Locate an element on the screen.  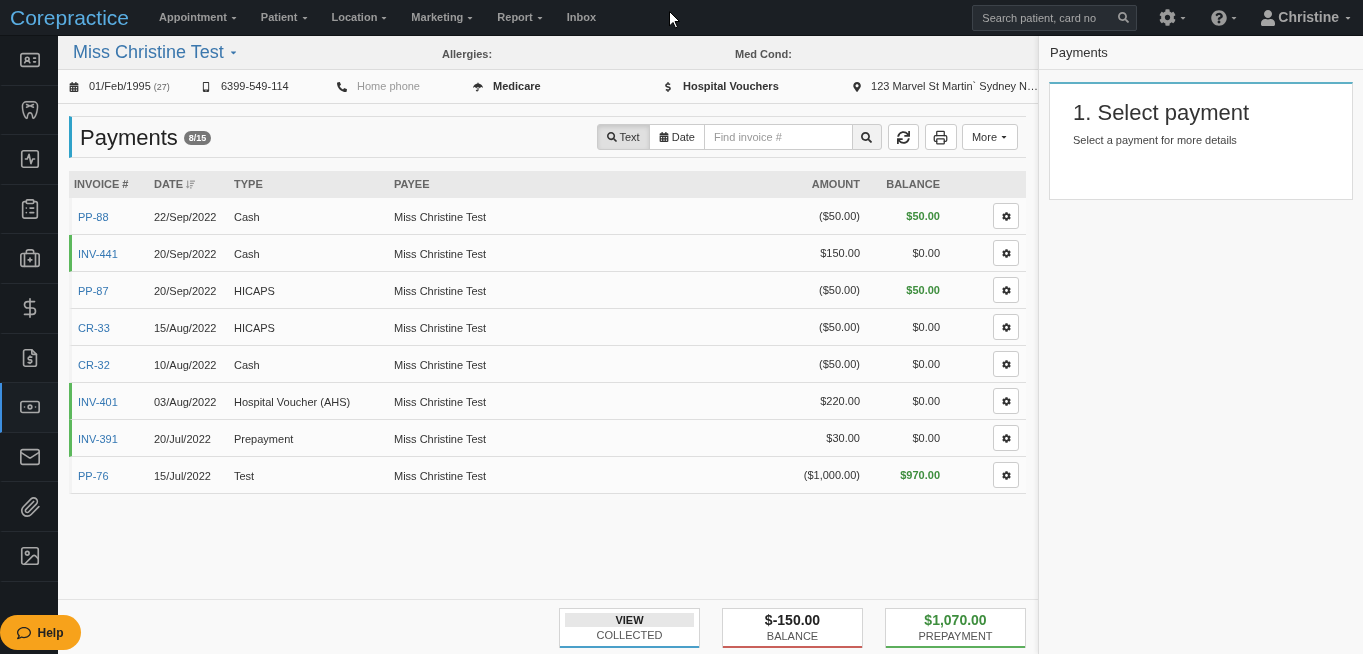
column-header: DATE is located at coordinates (175, 184).